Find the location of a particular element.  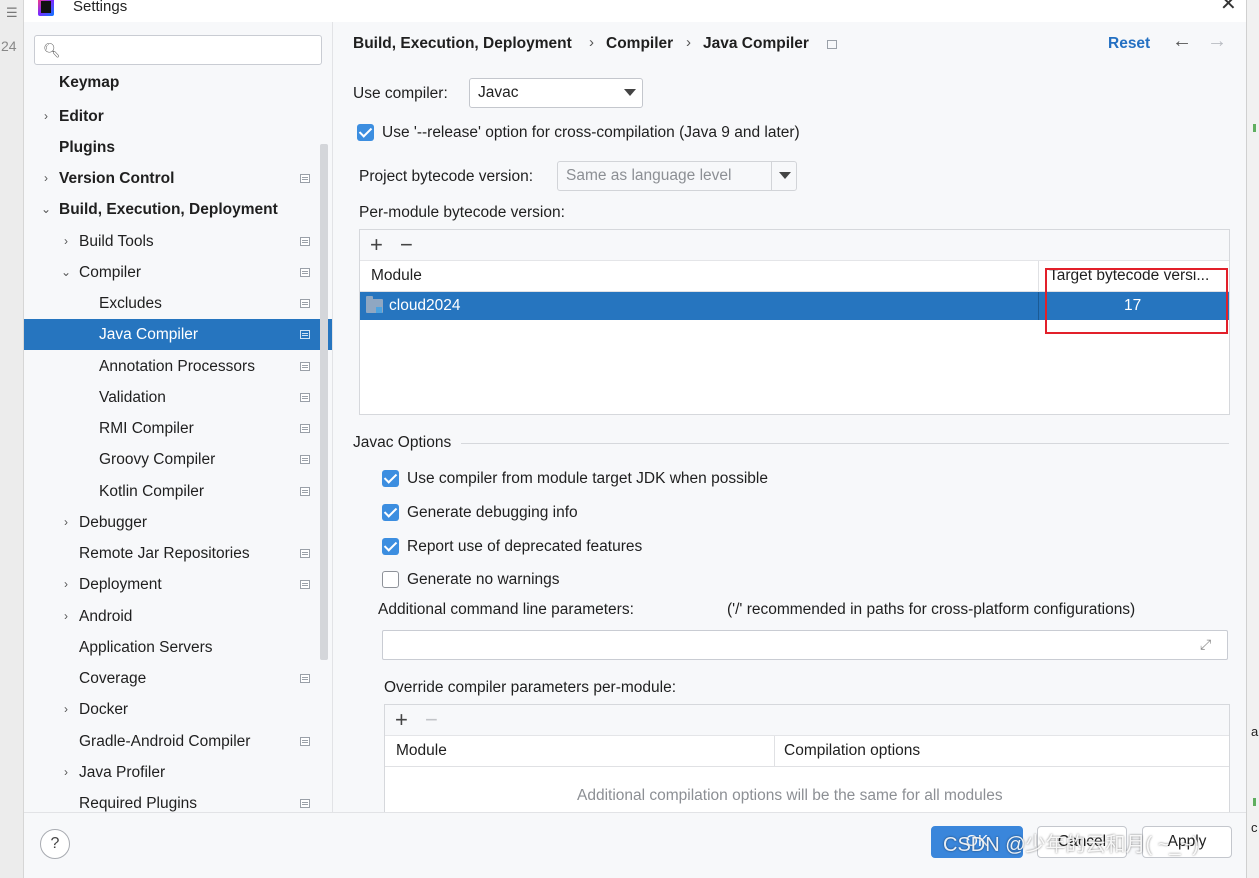

sidebar-scrollbar is located at coordinates (324, 402).